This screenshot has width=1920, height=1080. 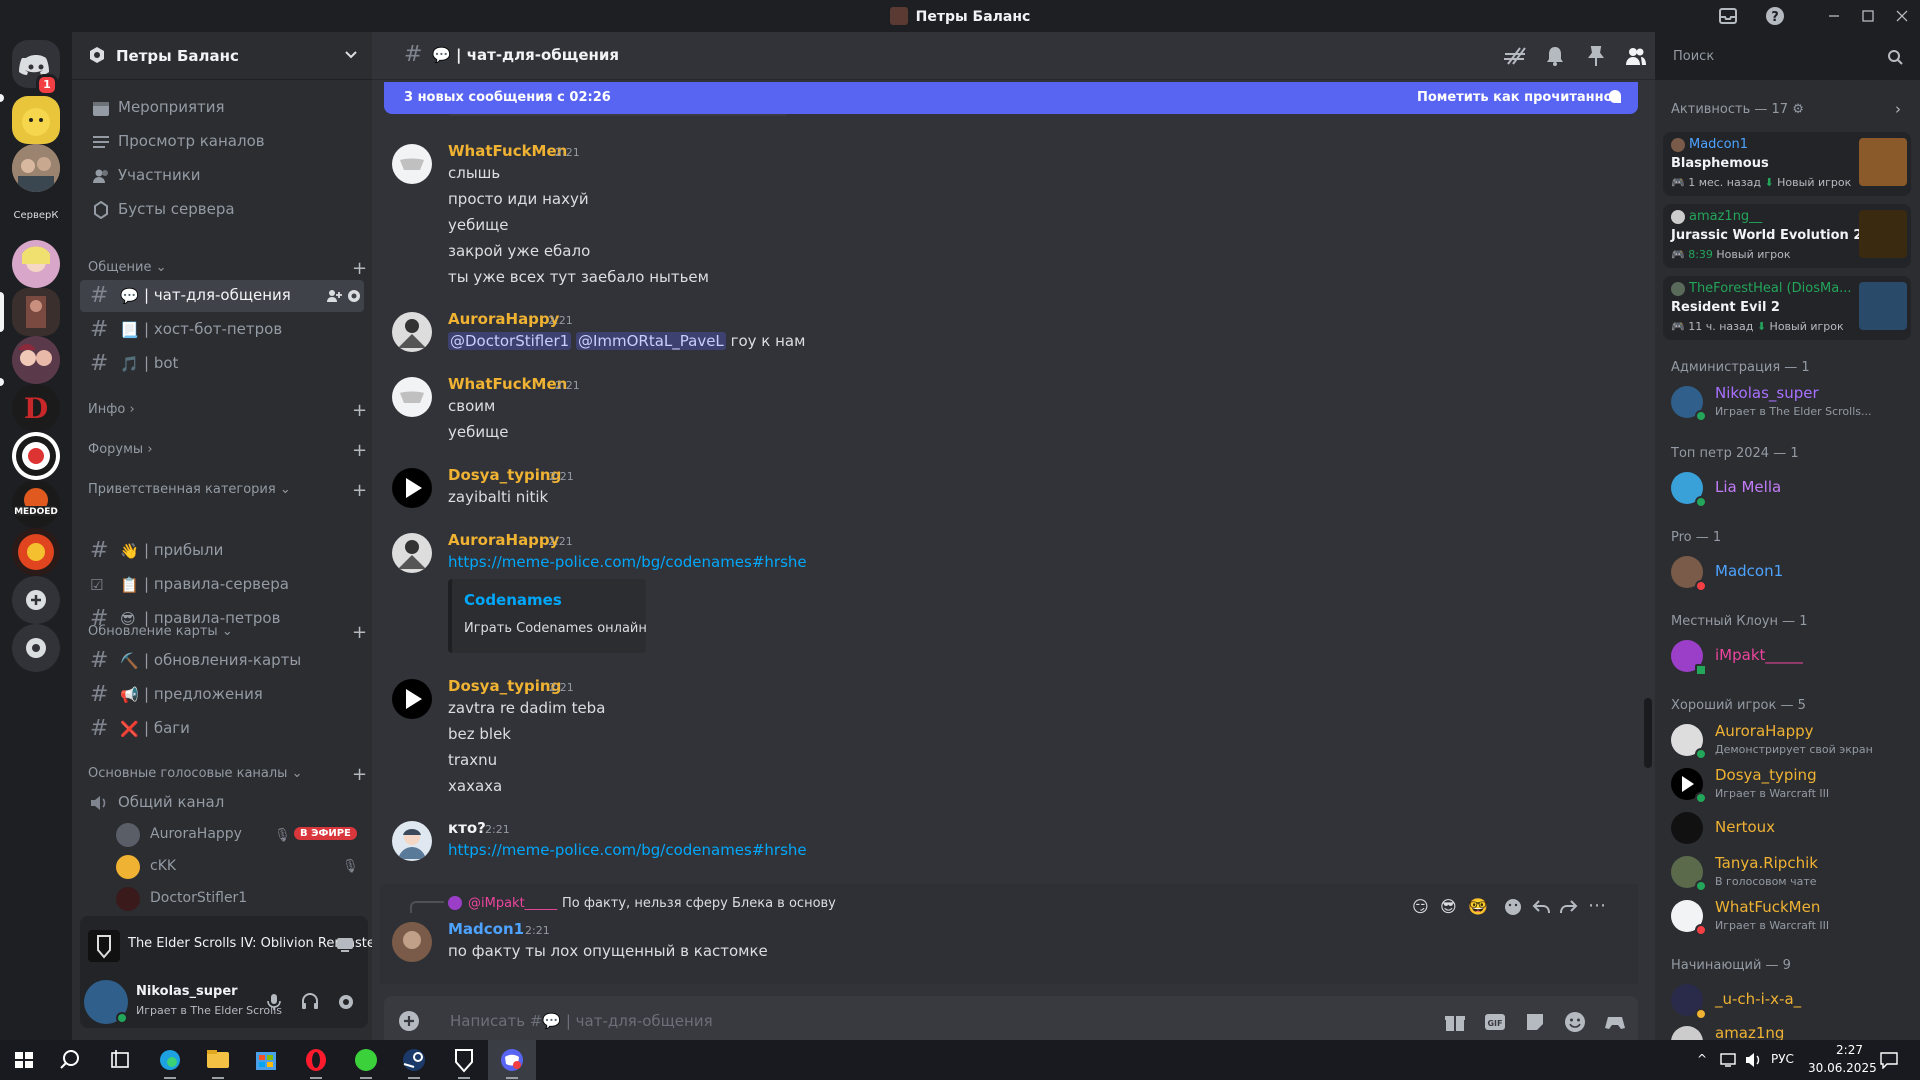 I want to click on message-input: Написать #💬 | чат-для-общения, so click(x=581, y=1021).